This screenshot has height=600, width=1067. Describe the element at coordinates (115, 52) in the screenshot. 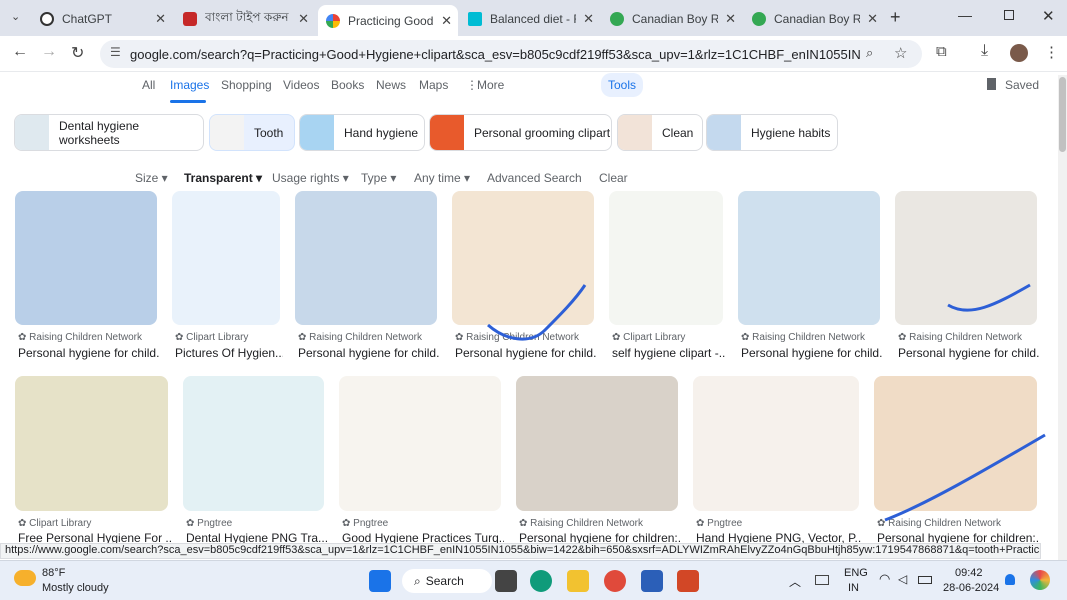

I see `site-info-icon: ☰` at that location.